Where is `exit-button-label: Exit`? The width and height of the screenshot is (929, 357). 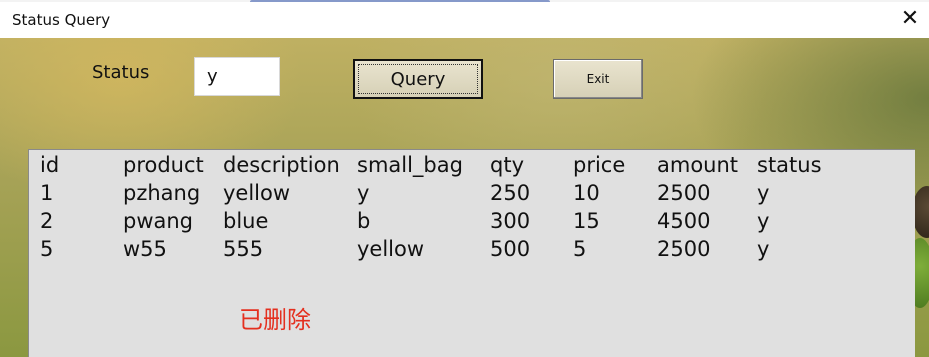
exit-button-label: Exit is located at coordinates (598, 79).